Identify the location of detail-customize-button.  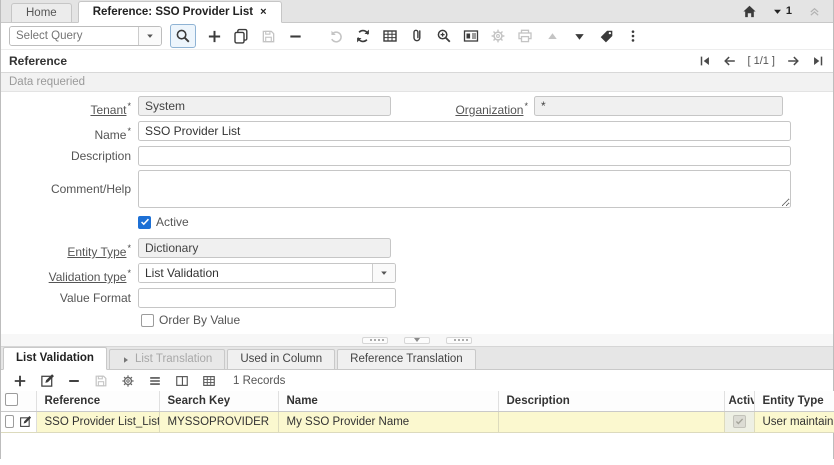
(128, 381).